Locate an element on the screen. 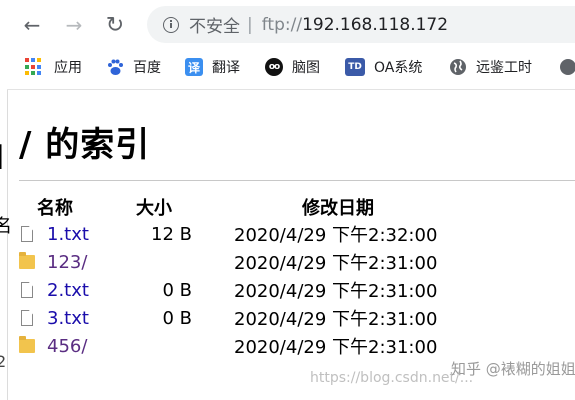 Image resolution: width=575 pixels, height=400 pixels. file-link: 1.txt is located at coordinates (68, 234).